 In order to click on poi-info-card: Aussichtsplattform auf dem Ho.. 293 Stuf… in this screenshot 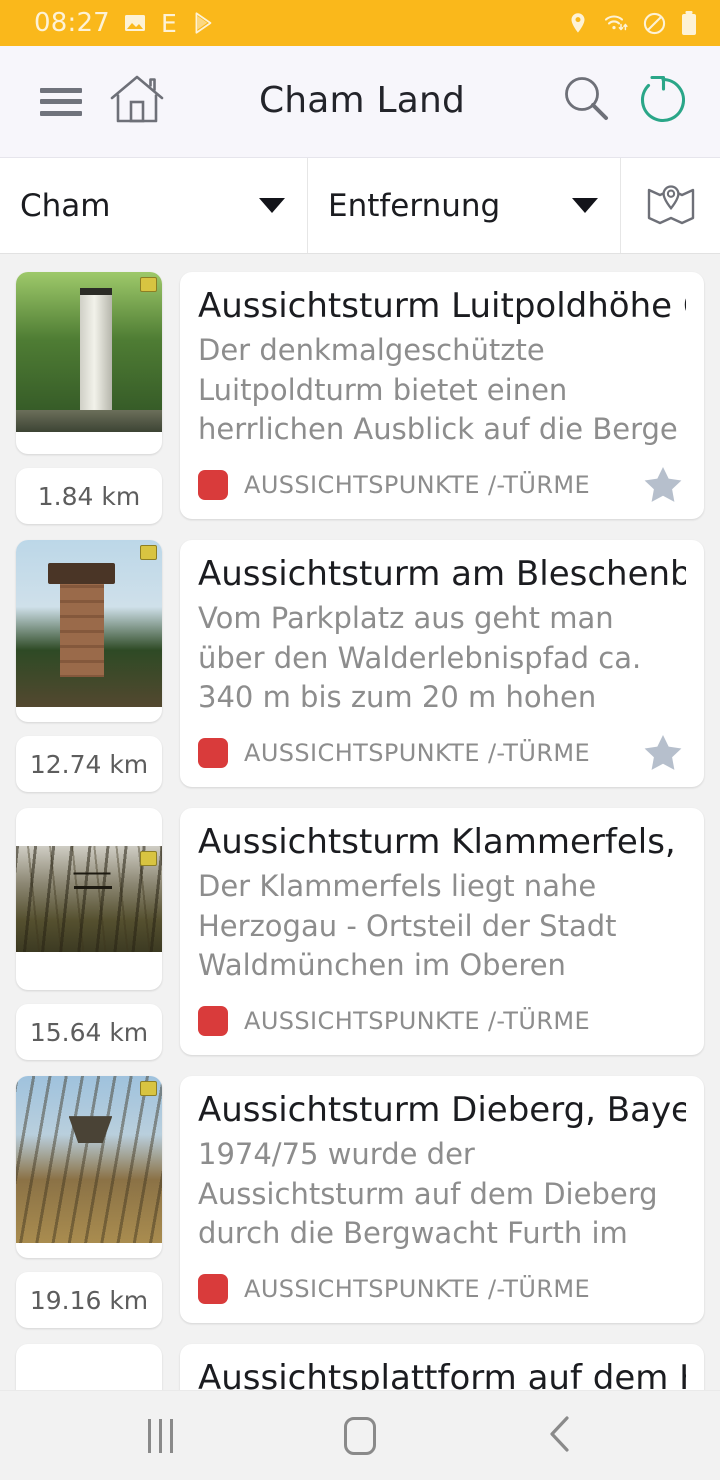, I will do `click(442, 1367)`.